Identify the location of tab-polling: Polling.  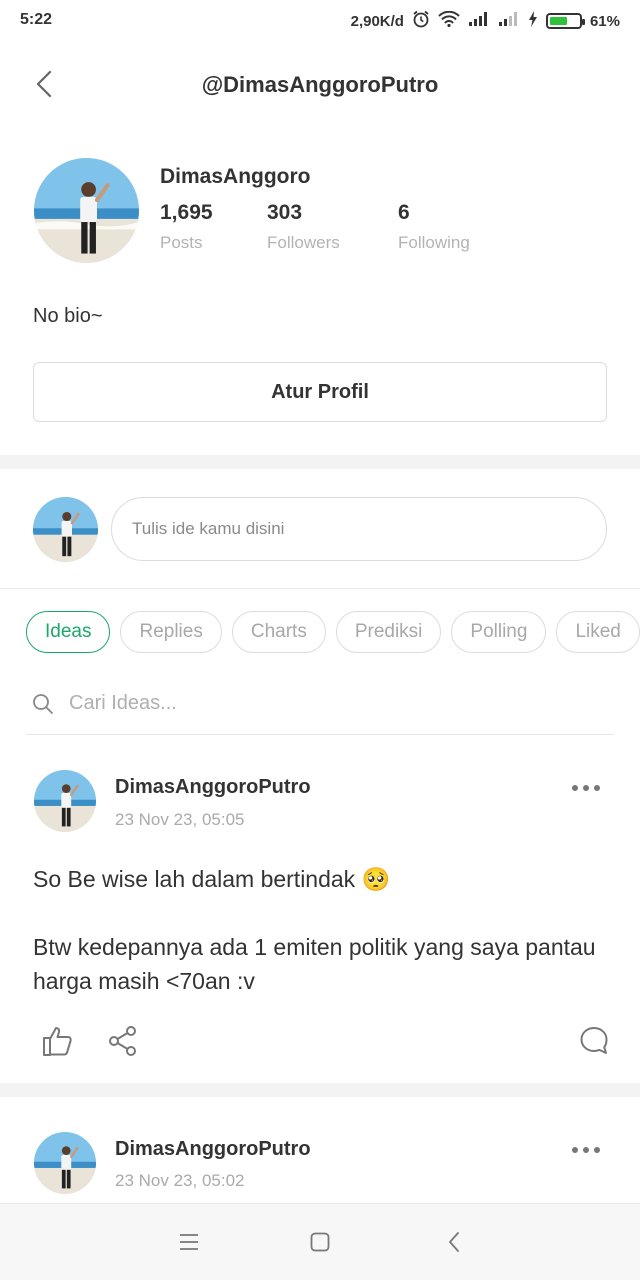
(499, 632).